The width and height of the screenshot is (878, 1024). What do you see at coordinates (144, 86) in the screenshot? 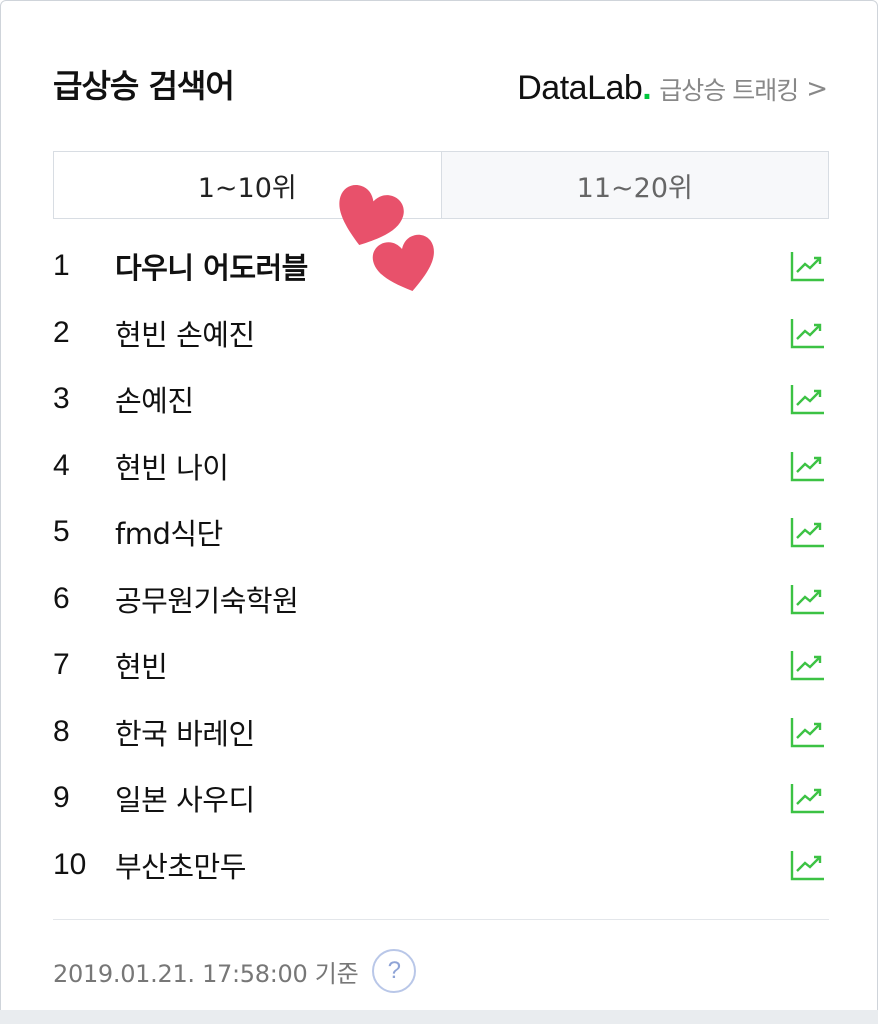
I see `panel-title: 급상승 검색어` at bounding box center [144, 86].